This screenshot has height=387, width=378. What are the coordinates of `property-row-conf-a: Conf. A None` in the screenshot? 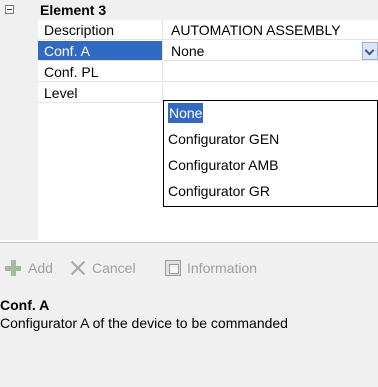 It's located at (208, 51).